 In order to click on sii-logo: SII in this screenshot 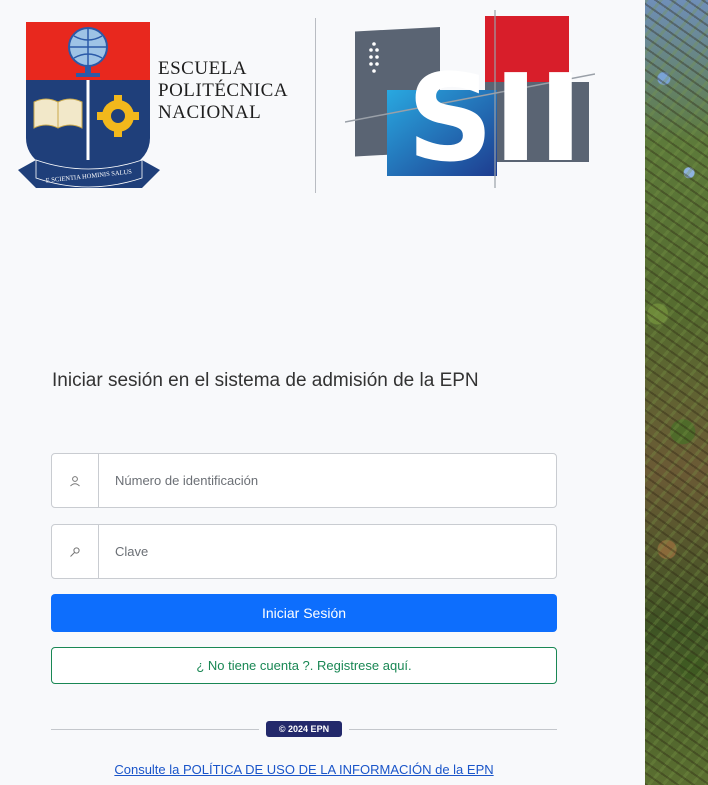, I will do `click(470, 99)`.